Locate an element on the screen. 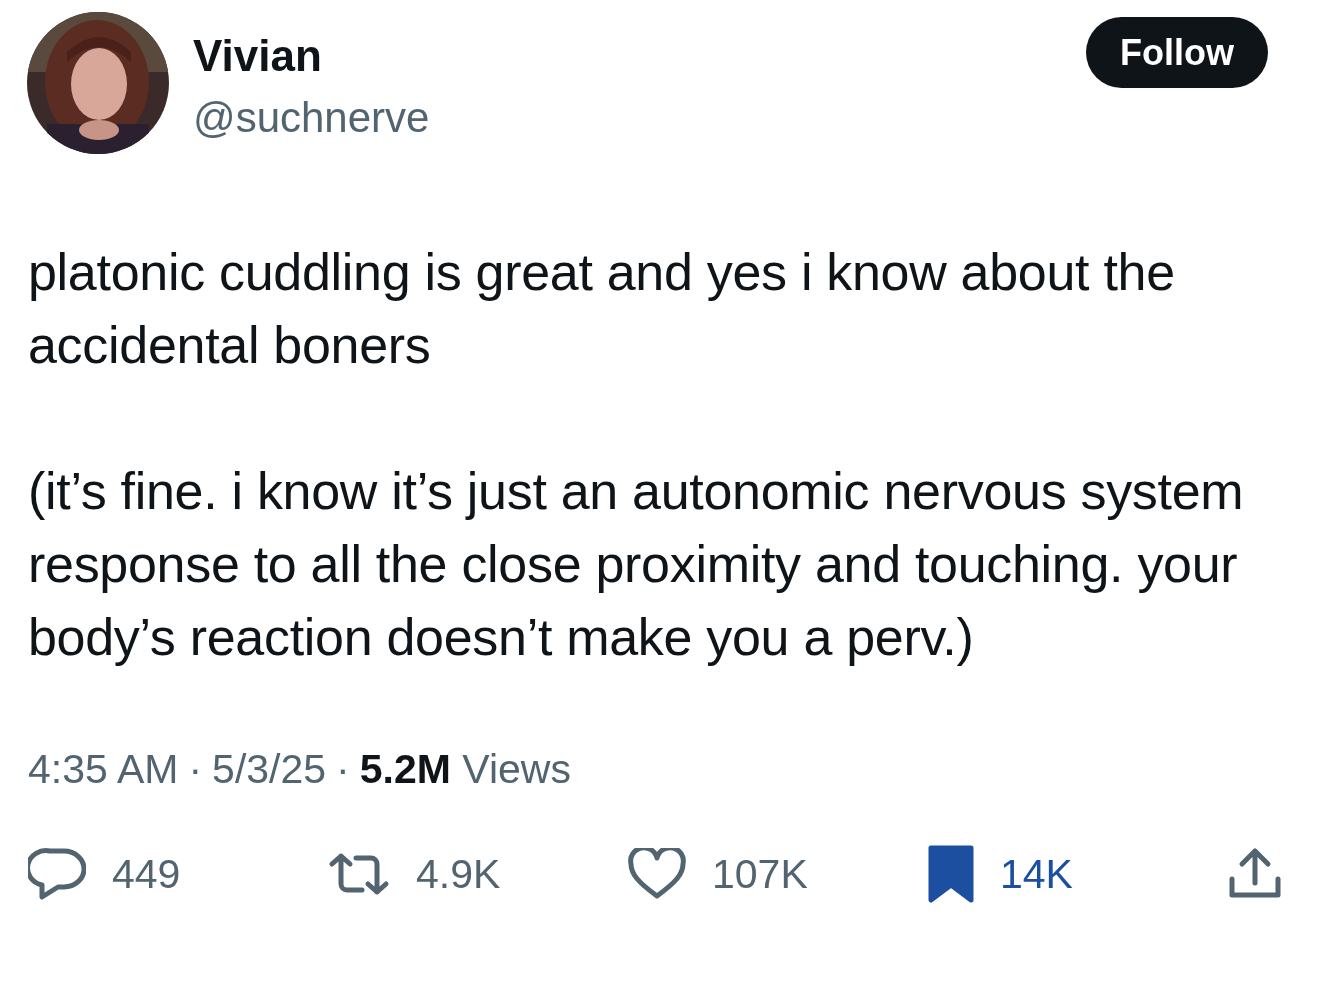 Image resolution: width=1320 pixels, height=1007 pixels. follow-button: Follow is located at coordinates (1177, 52).